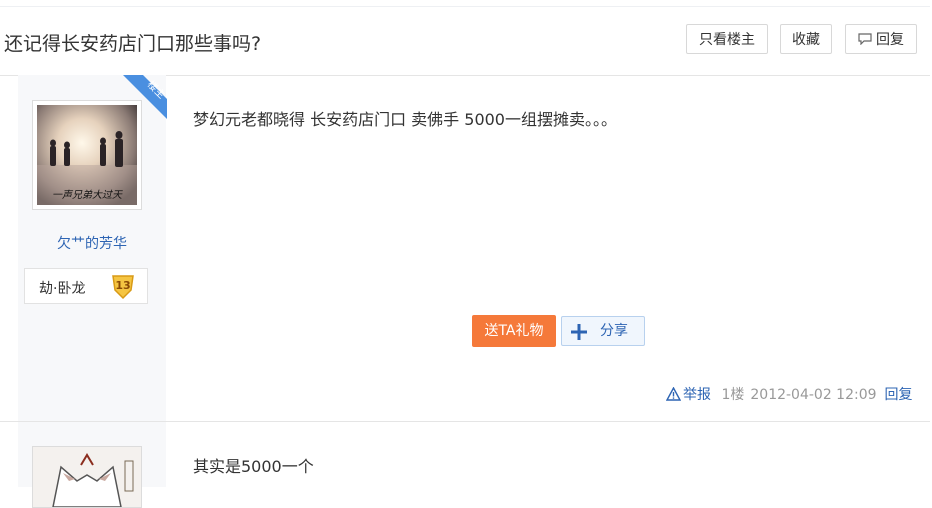 The width and height of the screenshot is (932, 508). I want to click on comment-icon, so click(865, 36).